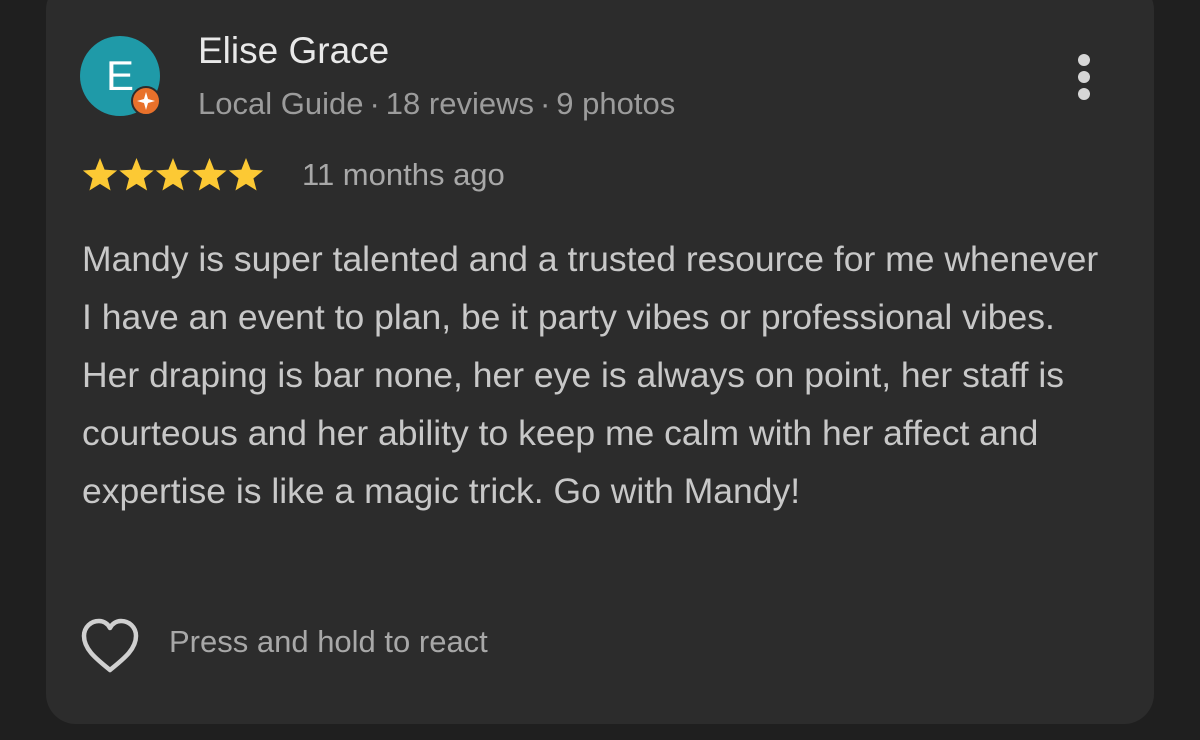  I want to click on more-vert-icon, so click(1084, 78).